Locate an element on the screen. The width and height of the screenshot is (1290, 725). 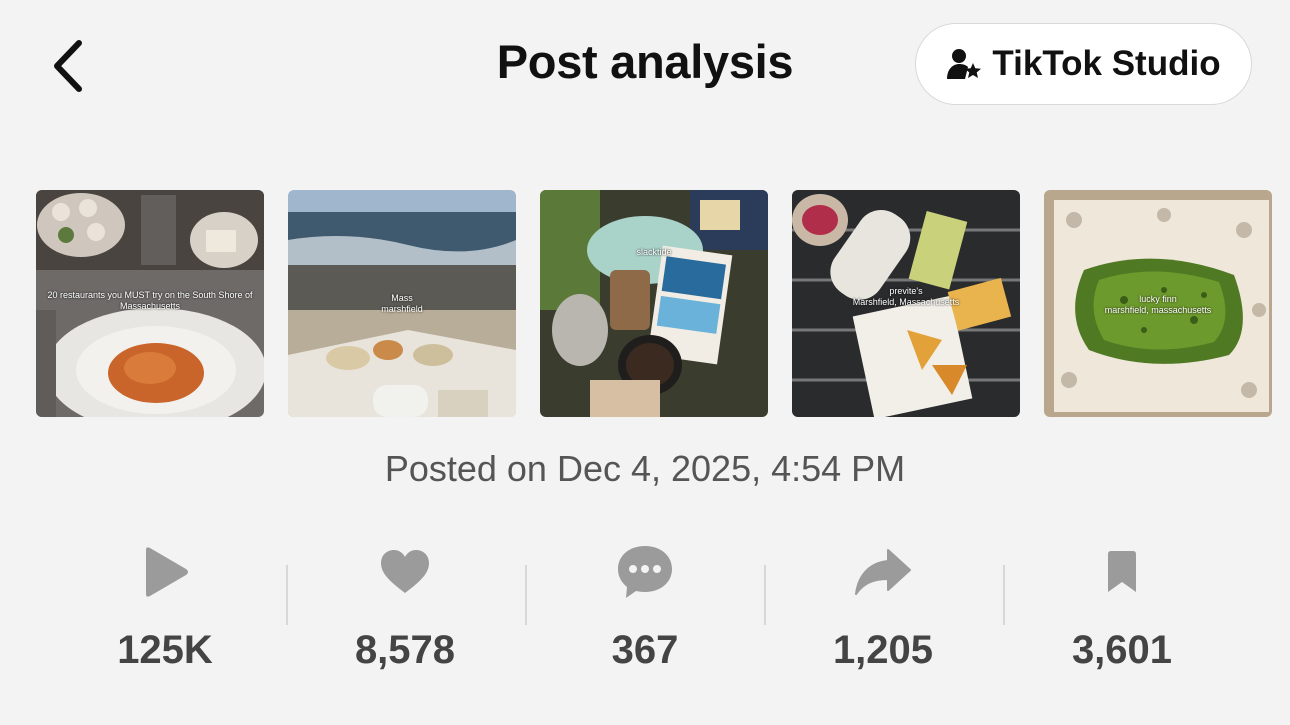
comment-icon is located at coordinates (645, 572).